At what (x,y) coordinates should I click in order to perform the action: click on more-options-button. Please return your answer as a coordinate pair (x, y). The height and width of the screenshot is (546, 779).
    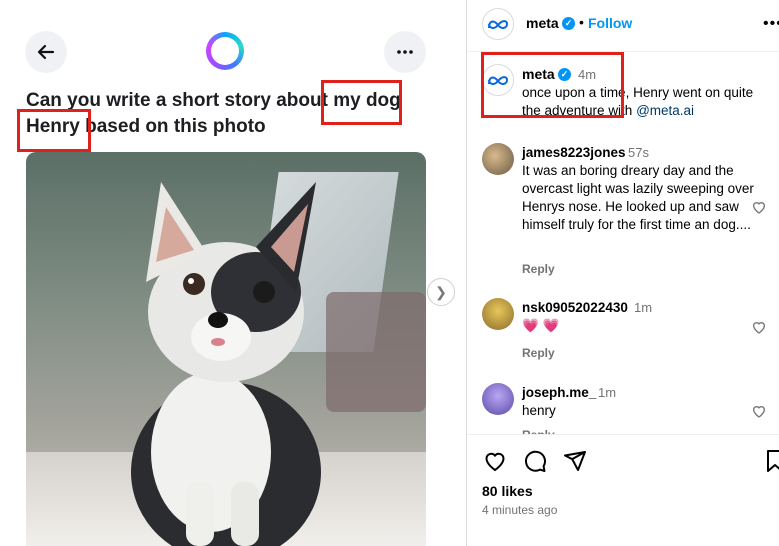
    Looking at the image, I should click on (405, 52).